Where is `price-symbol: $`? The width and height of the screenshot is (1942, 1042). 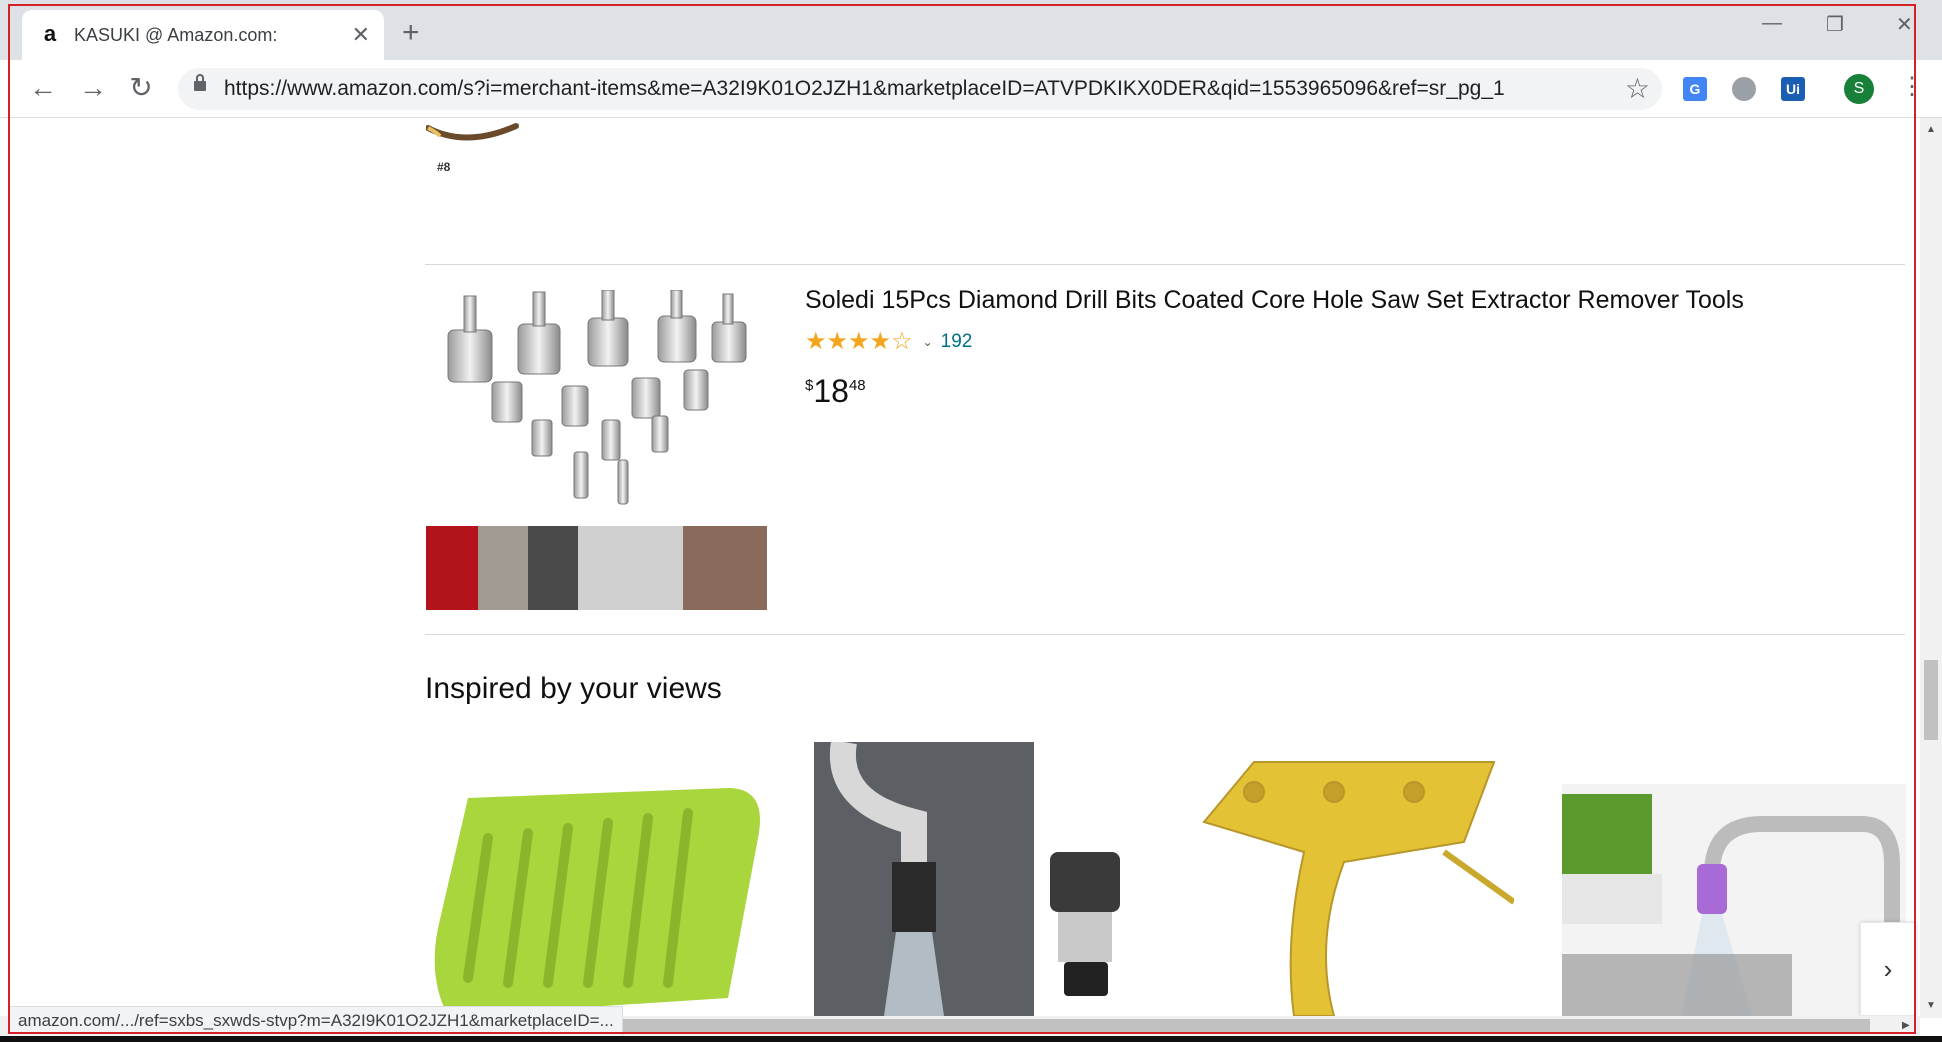 price-symbol: $ is located at coordinates (809, 385).